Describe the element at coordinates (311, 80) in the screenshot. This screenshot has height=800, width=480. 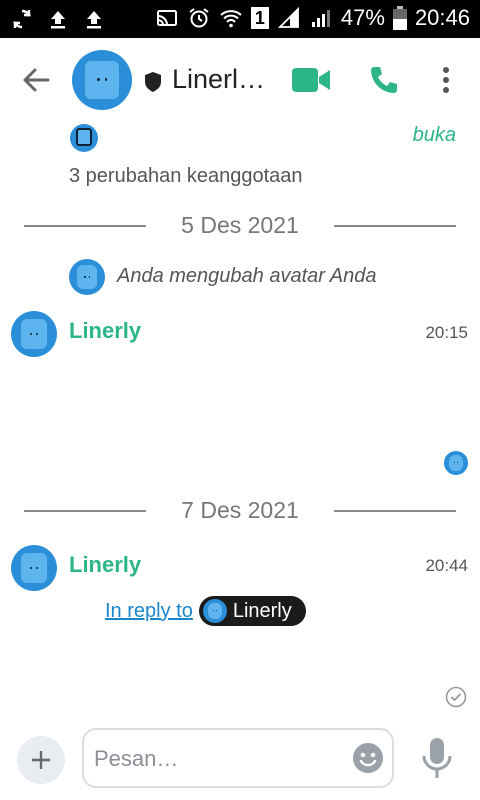
I see `video-call-icon` at that location.